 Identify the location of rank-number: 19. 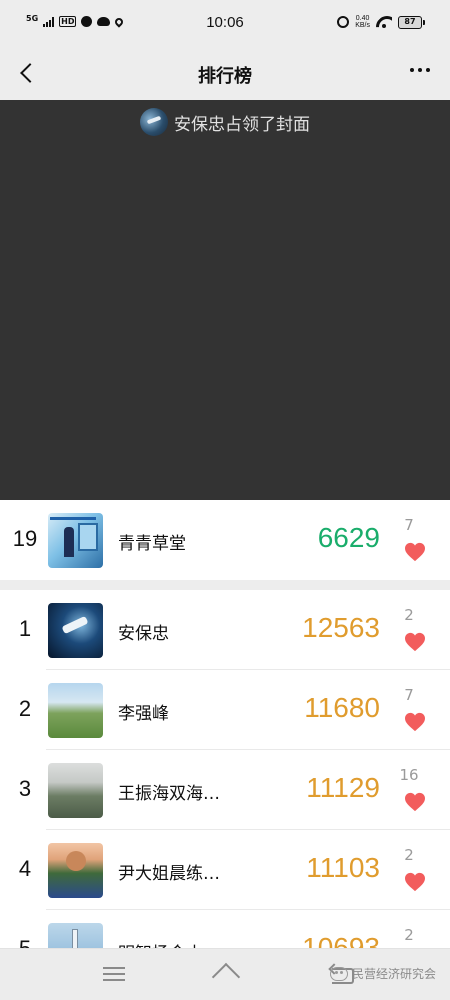
(25, 538).